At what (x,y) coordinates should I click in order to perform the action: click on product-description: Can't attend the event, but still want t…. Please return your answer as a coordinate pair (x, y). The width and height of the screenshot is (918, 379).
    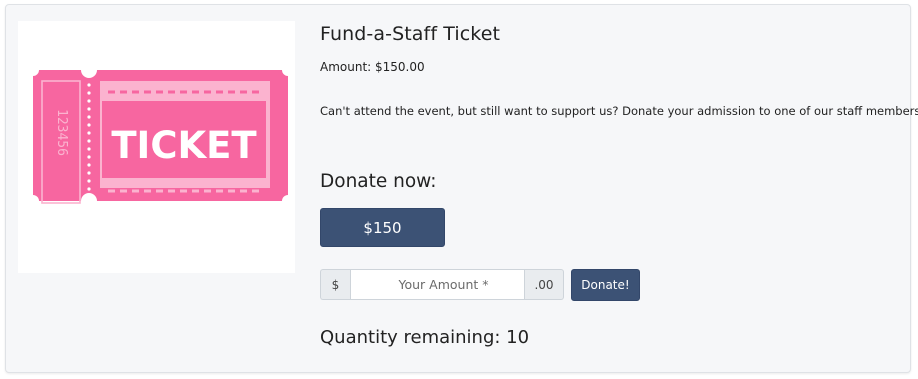
    Looking at the image, I should click on (619, 111).